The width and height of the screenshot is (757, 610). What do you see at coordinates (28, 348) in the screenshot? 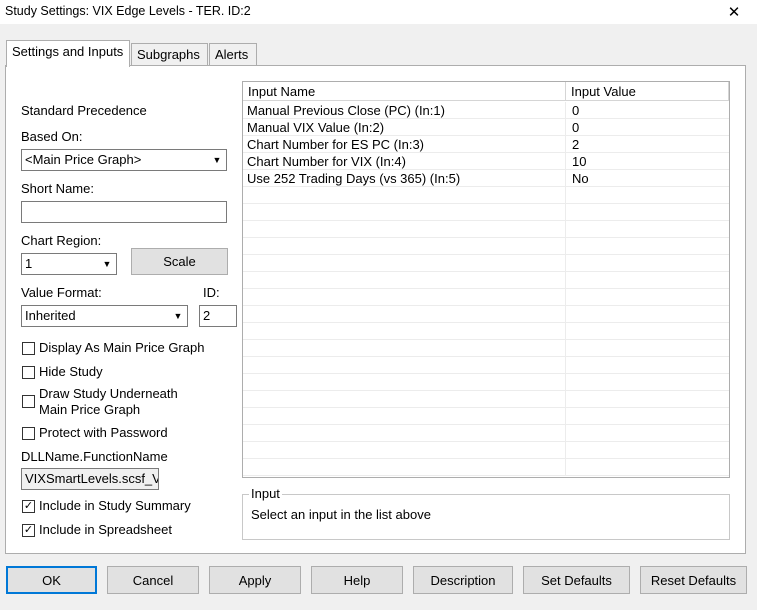
I see `display-as-main-checkbox` at bounding box center [28, 348].